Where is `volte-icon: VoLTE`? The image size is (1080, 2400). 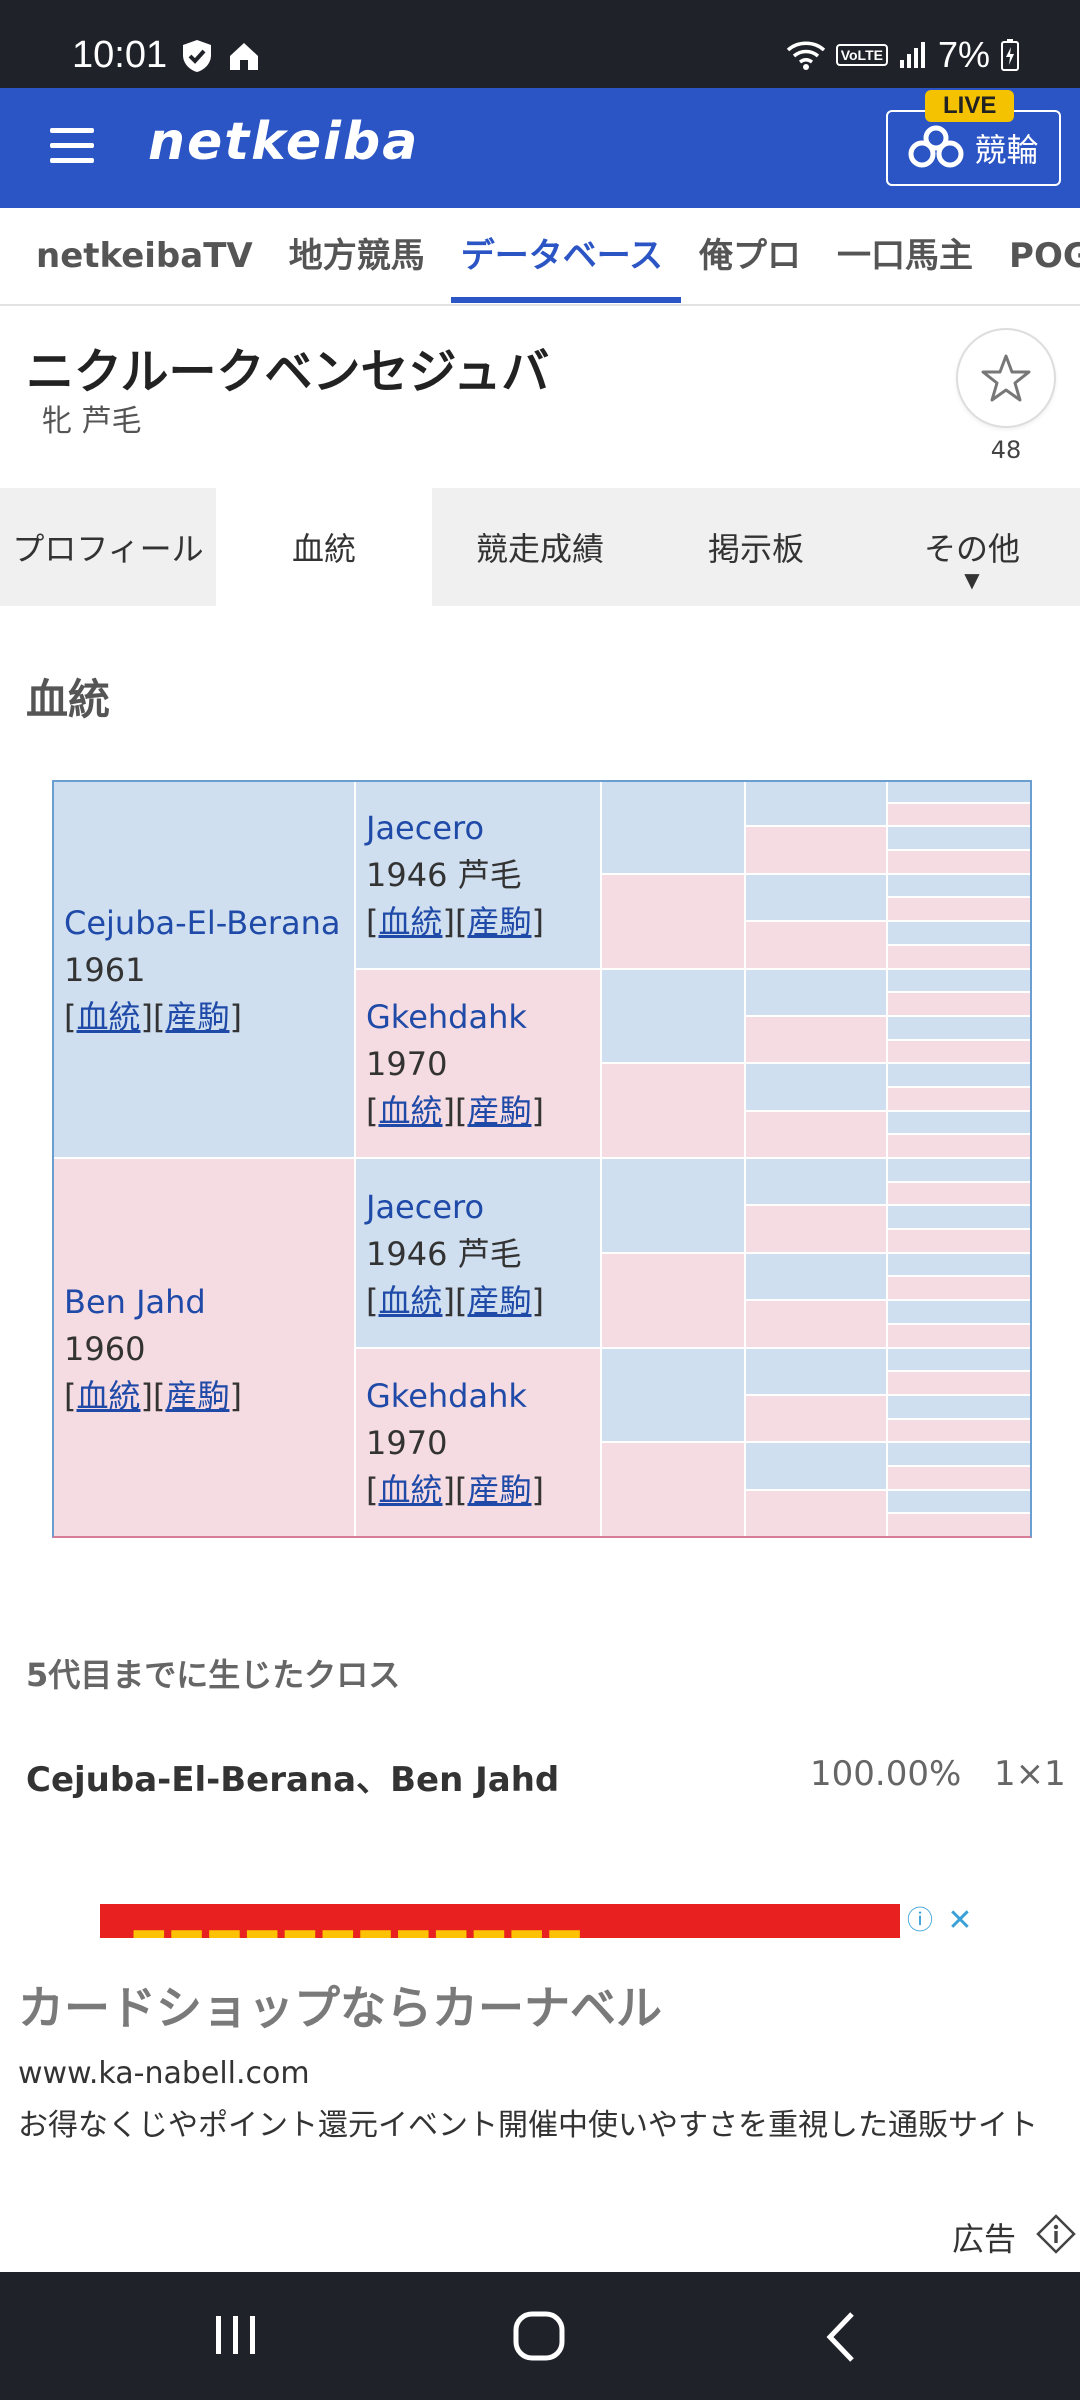 volte-icon: VoLTE is located at coordinates (861, 55).